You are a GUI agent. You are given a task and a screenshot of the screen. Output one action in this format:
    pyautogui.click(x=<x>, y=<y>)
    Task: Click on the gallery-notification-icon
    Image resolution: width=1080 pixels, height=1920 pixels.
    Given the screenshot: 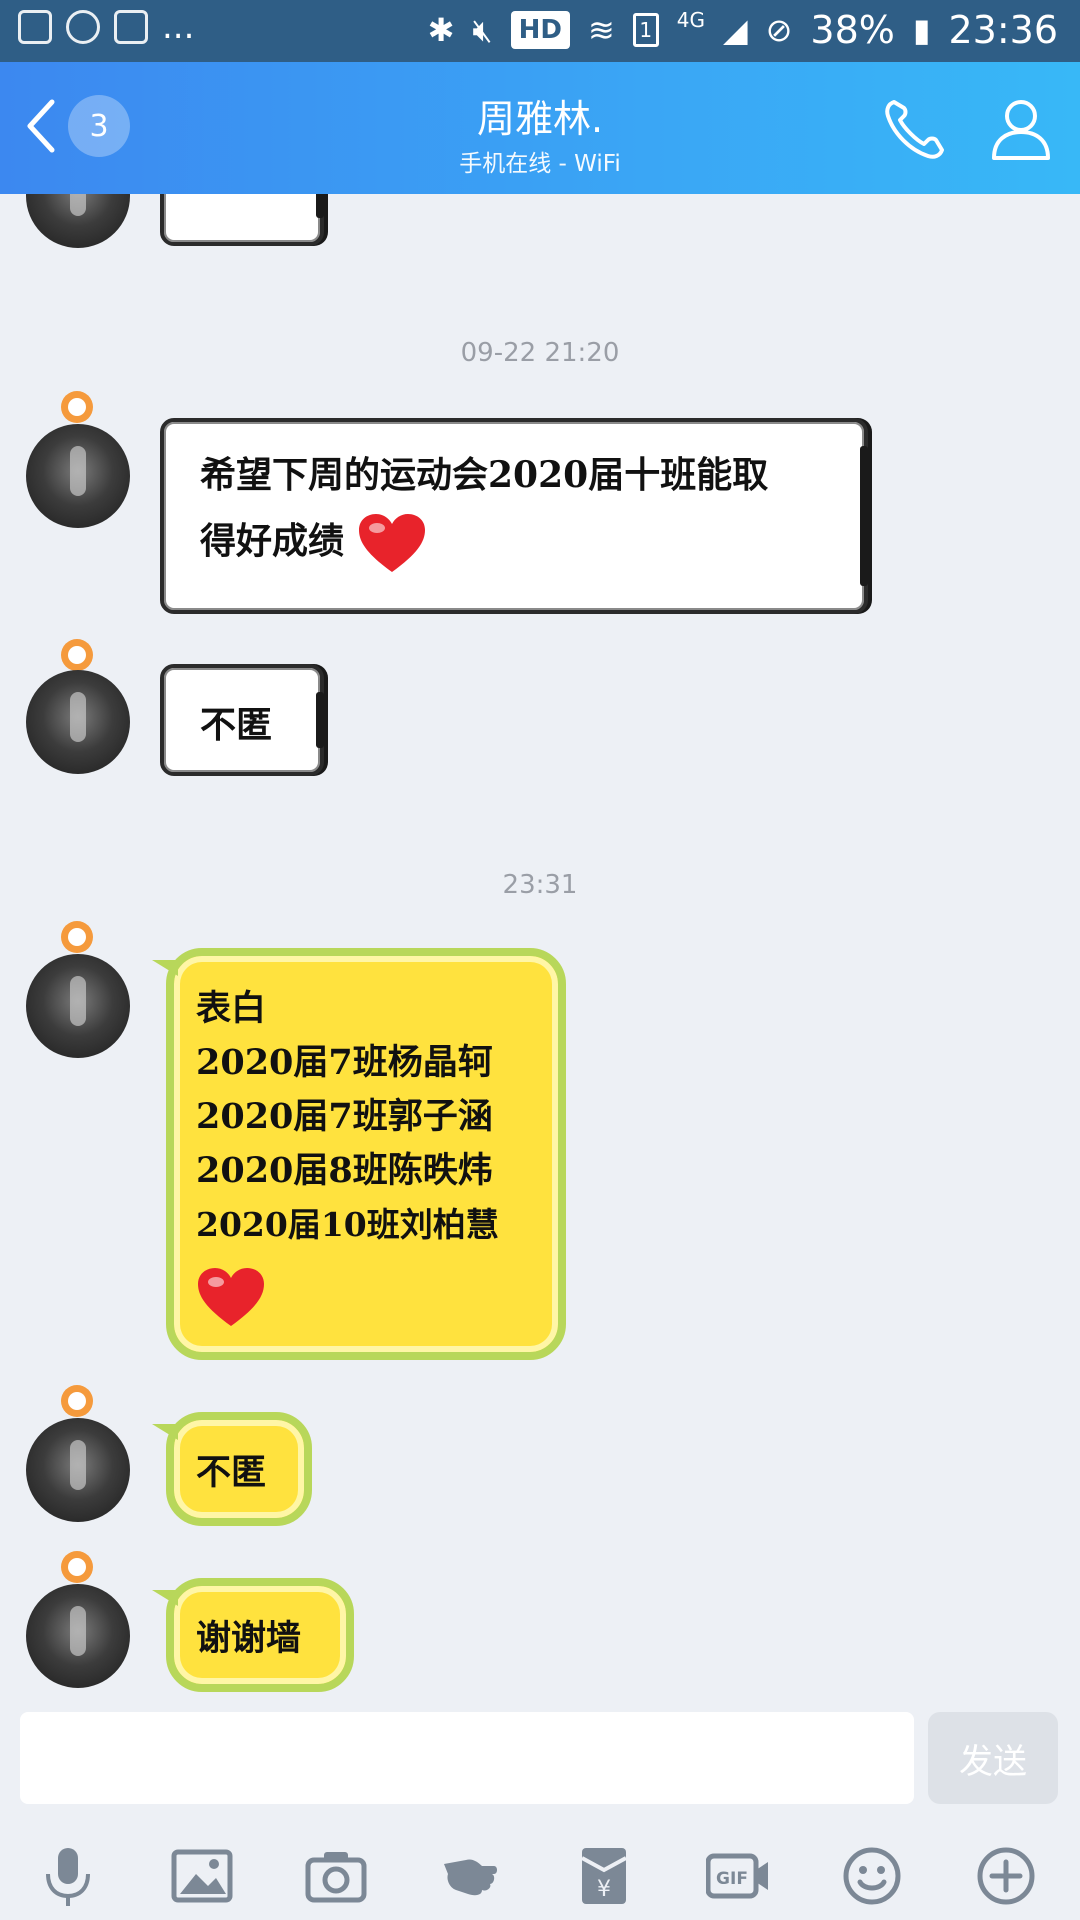 What is the action you would take?
    pyautogui.click(x=35, y=27)
    